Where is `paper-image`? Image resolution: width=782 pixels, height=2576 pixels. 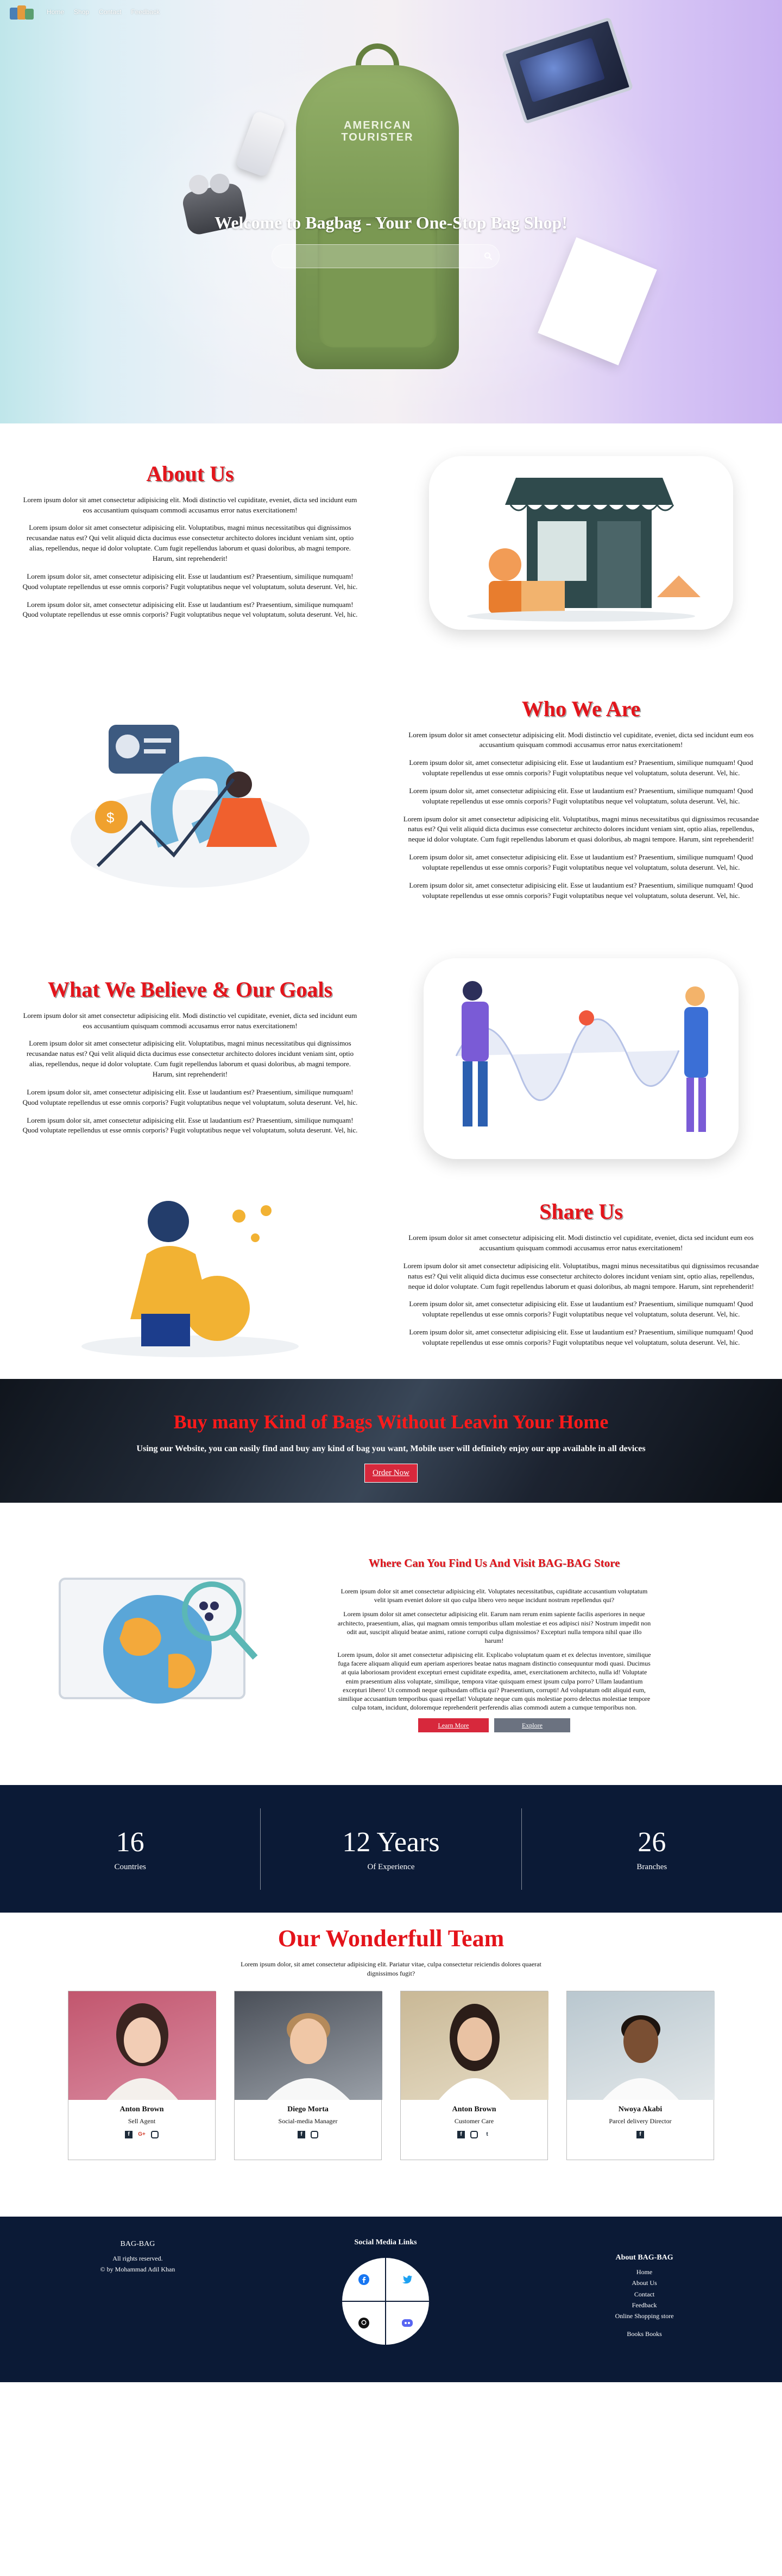 paper-image is located at coordinates (597, 301).